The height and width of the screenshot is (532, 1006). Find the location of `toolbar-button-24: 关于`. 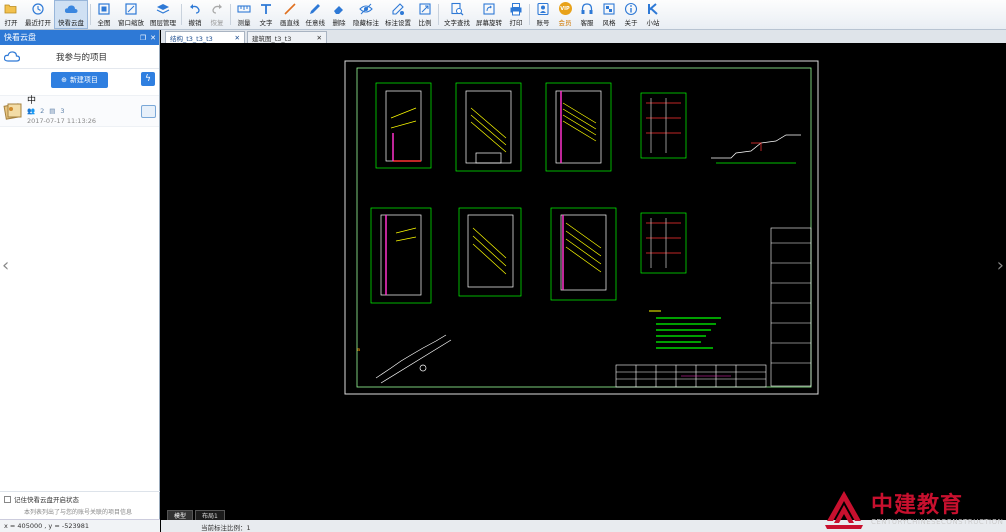

toolbar-button-24: 关于 is located at coordinates (631, 14).